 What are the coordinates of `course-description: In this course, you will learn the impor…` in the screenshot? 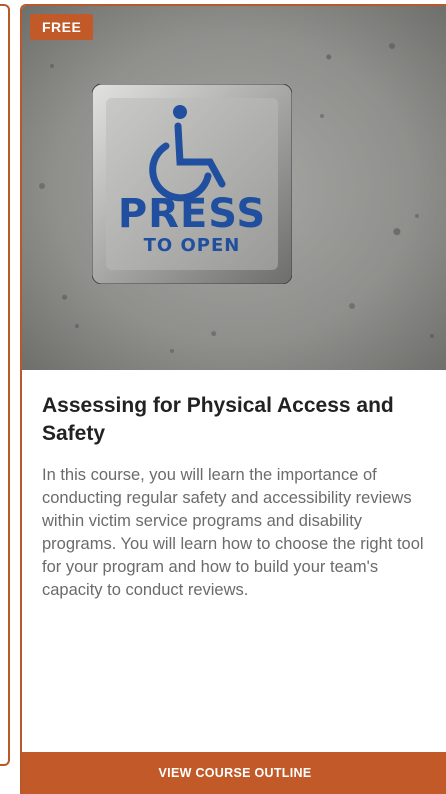 It's located at (233, 532).